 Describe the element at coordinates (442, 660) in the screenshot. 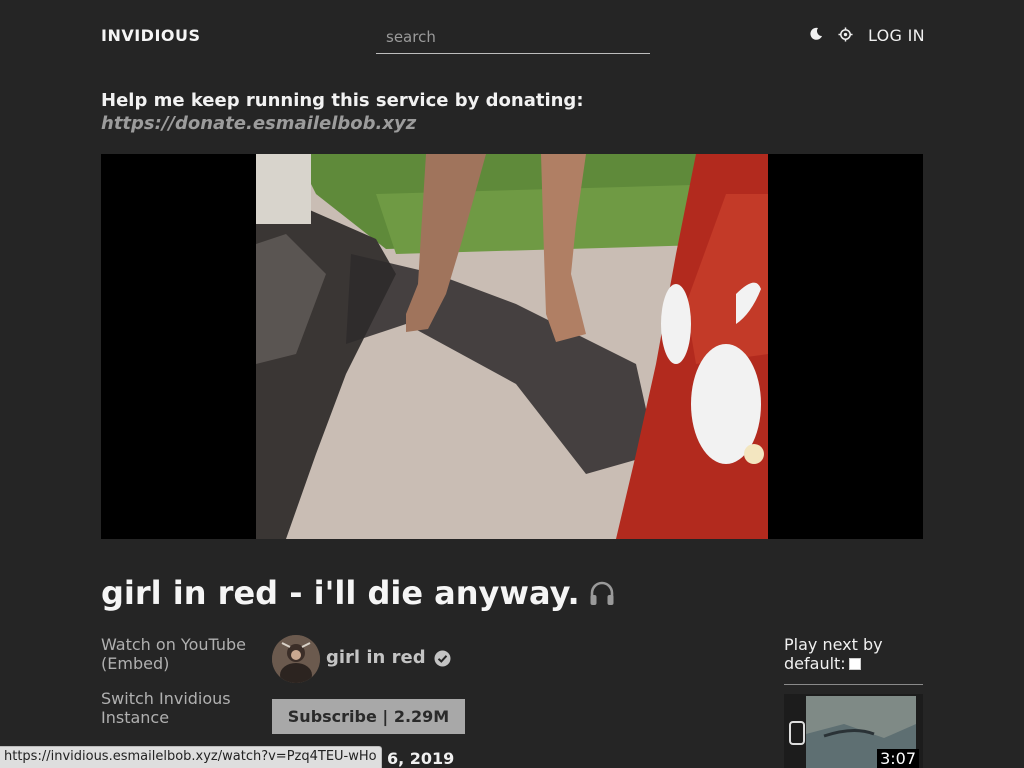

I see `verified-icon` at that location.